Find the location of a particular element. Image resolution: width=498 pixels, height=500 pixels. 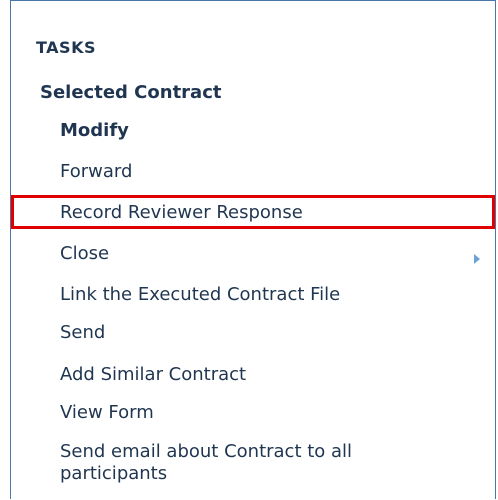

menu-item-add-similar-contract: Add Similar Contract is located at coordinates (153, 374).